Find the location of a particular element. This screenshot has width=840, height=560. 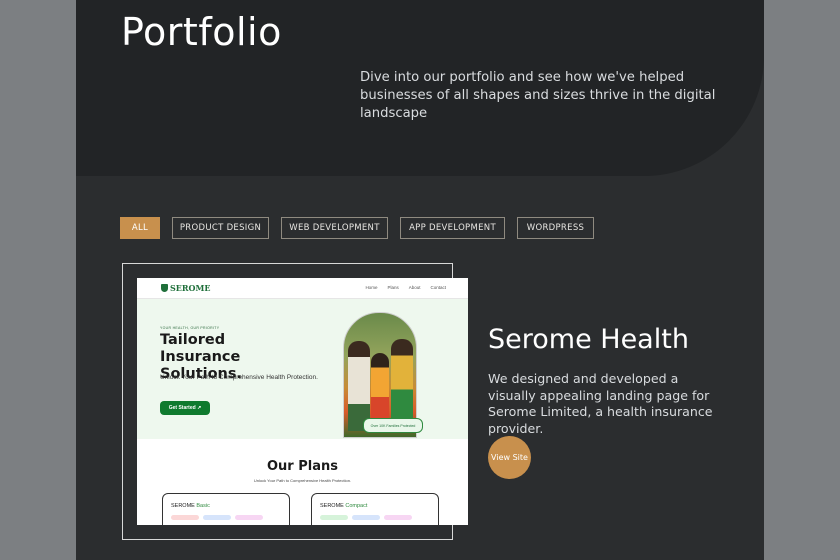

preview-nav-home: Home is located at coordinates (371, 287).